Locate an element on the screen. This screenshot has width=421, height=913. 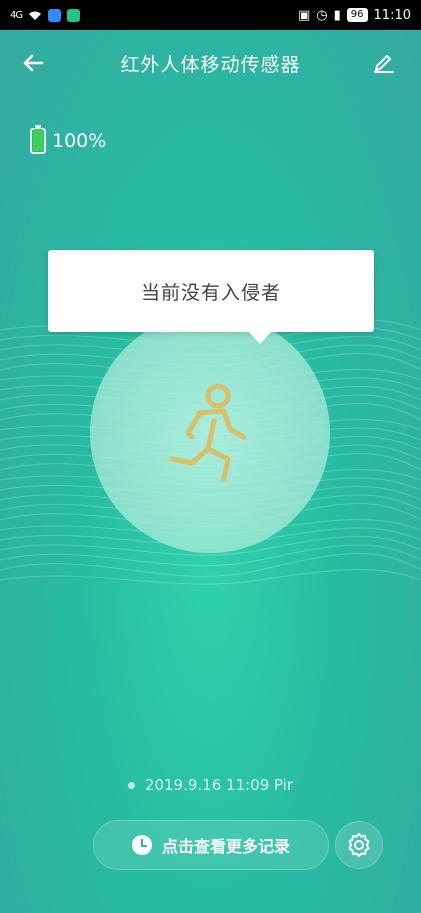
device-battery: 100% is located at coordinates (68, 139).